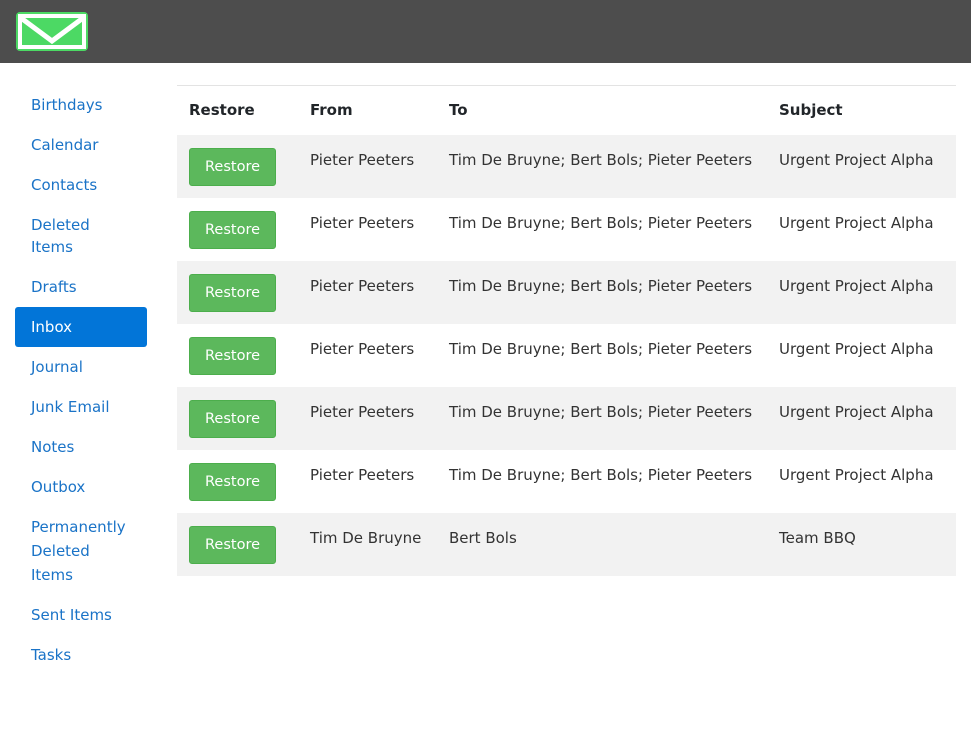  What do you see at coordinates (81, 327) in the screenshot?
I see `sidebar-item-inbox: Inbox` at bounding box center [81, 327].